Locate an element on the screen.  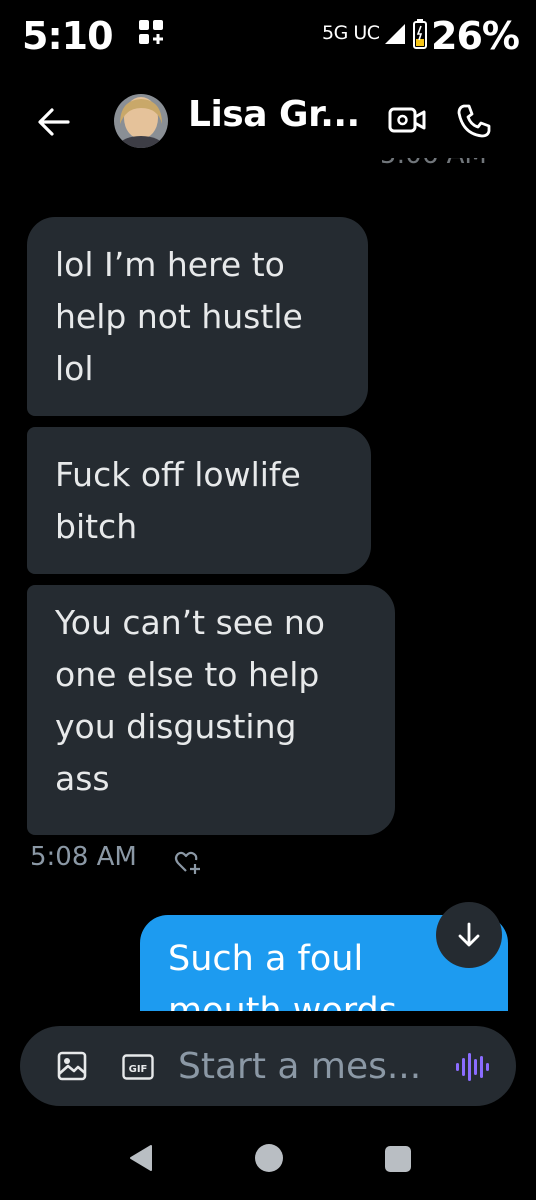
nav-recents-icon is located at coordinates (398, 1159).